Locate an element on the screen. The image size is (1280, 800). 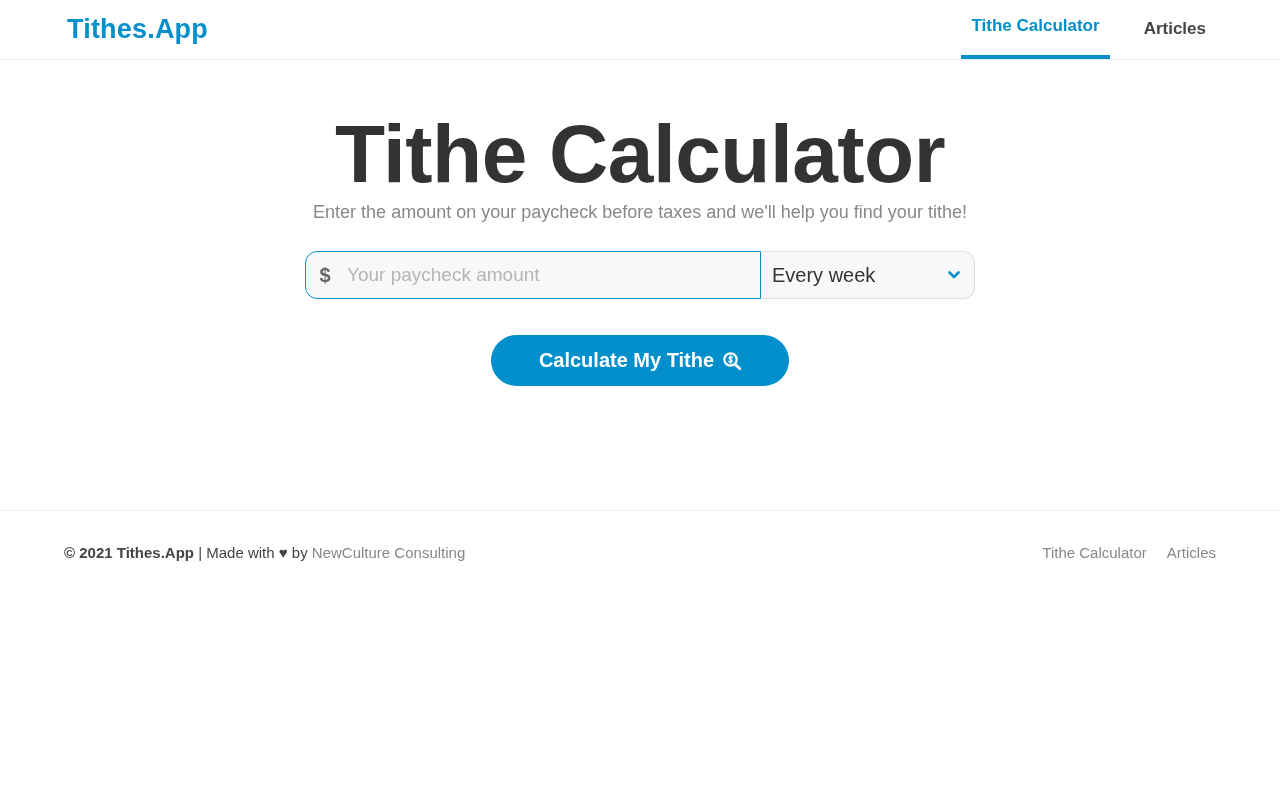
credit-link: NewCulture Consulting is located at coordinates (388, 552).